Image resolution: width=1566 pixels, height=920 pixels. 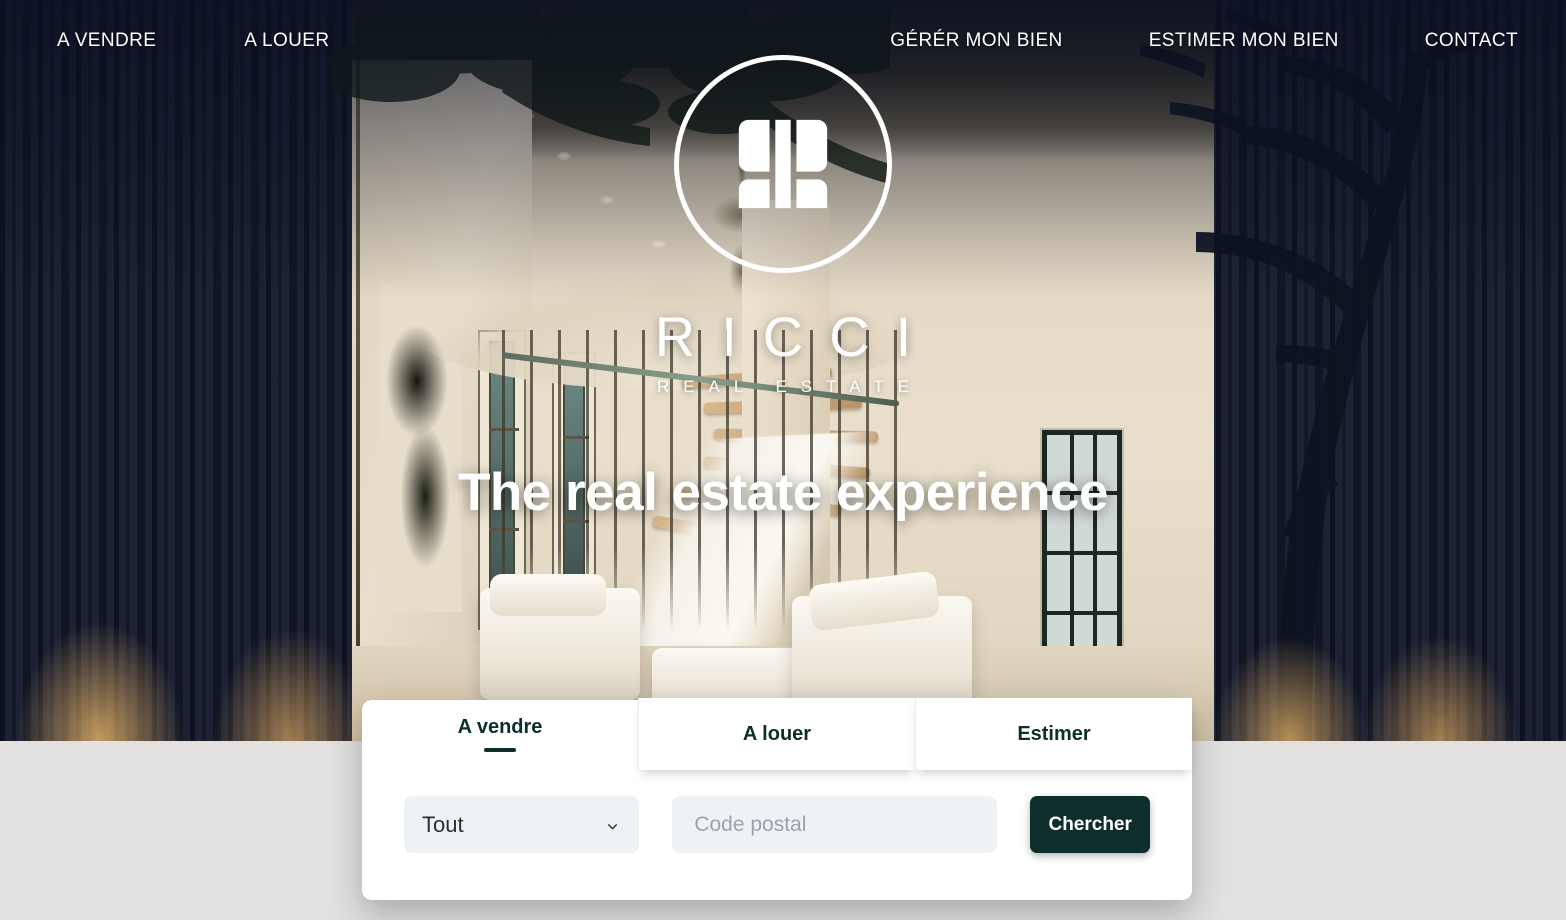 I want to click on tab-a-vendre: A vendre, so click(x=500, y=734).